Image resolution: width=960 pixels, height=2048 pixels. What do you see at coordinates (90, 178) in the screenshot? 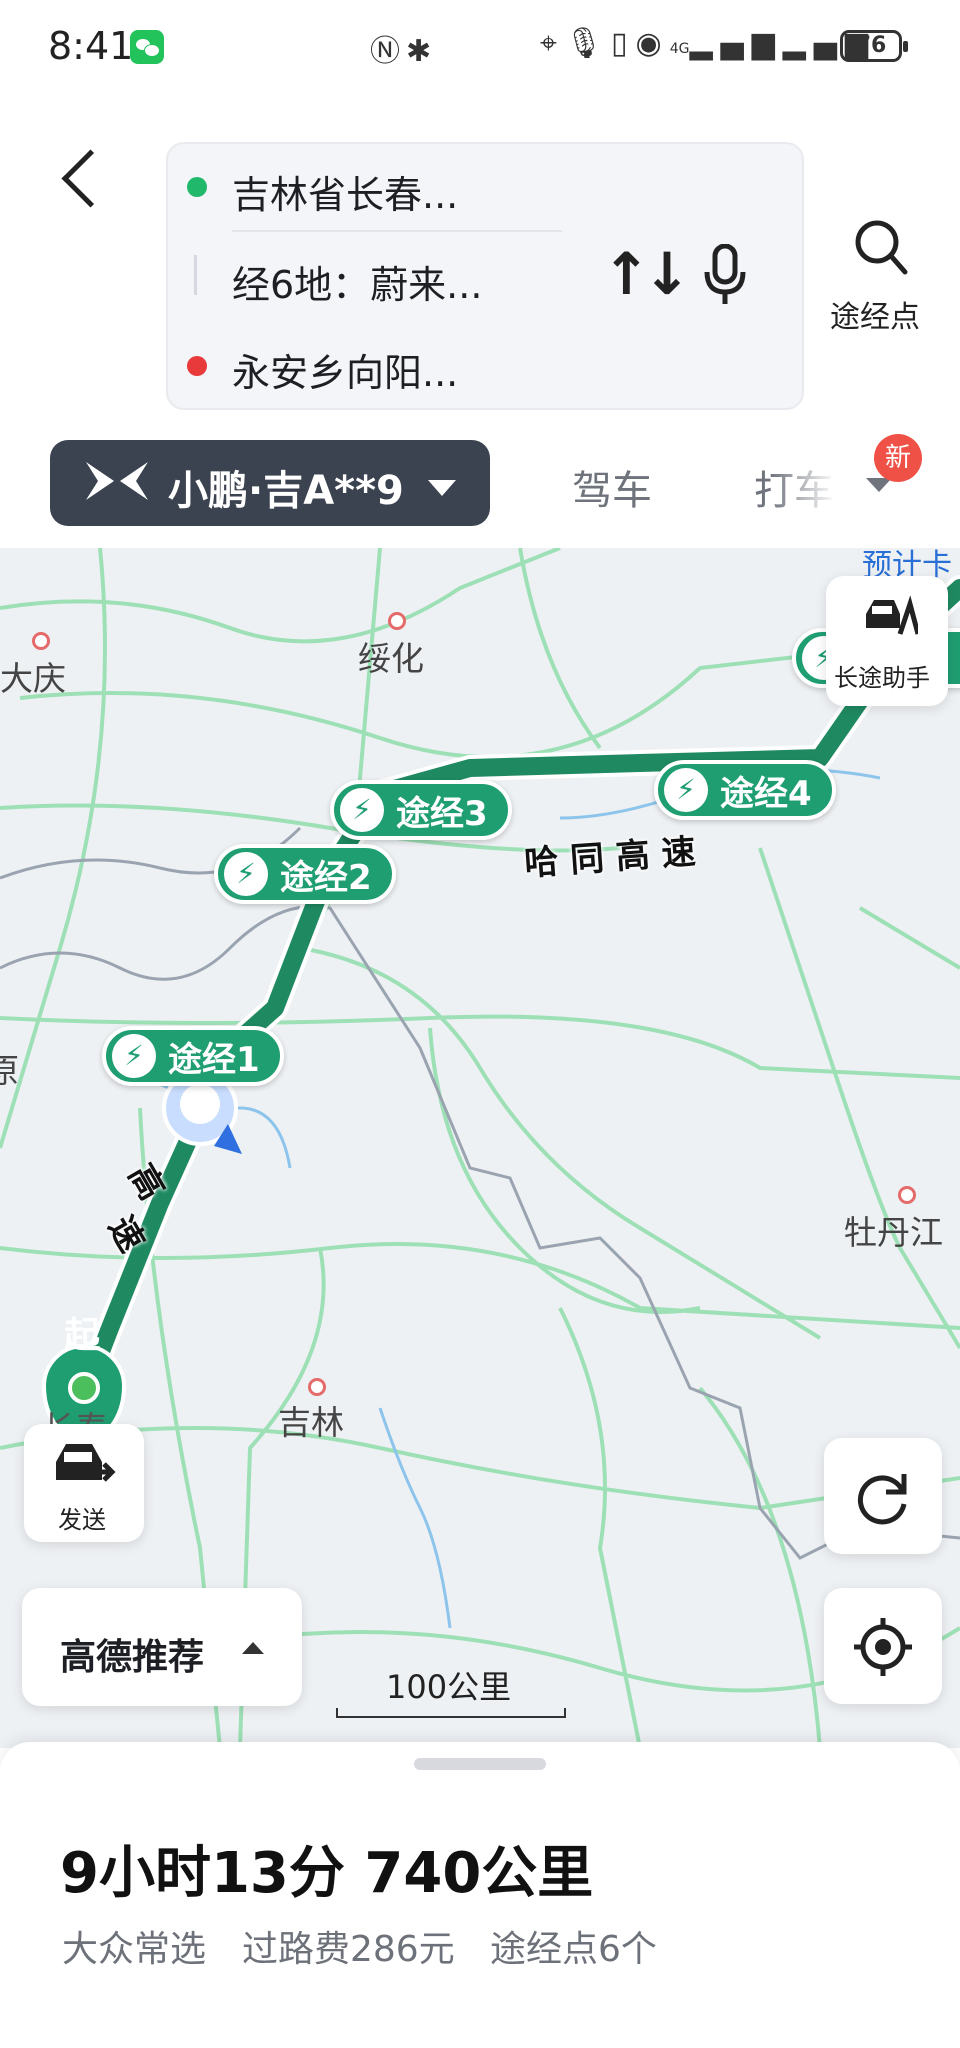
I see `back-button` at bounding box center [90, 178].